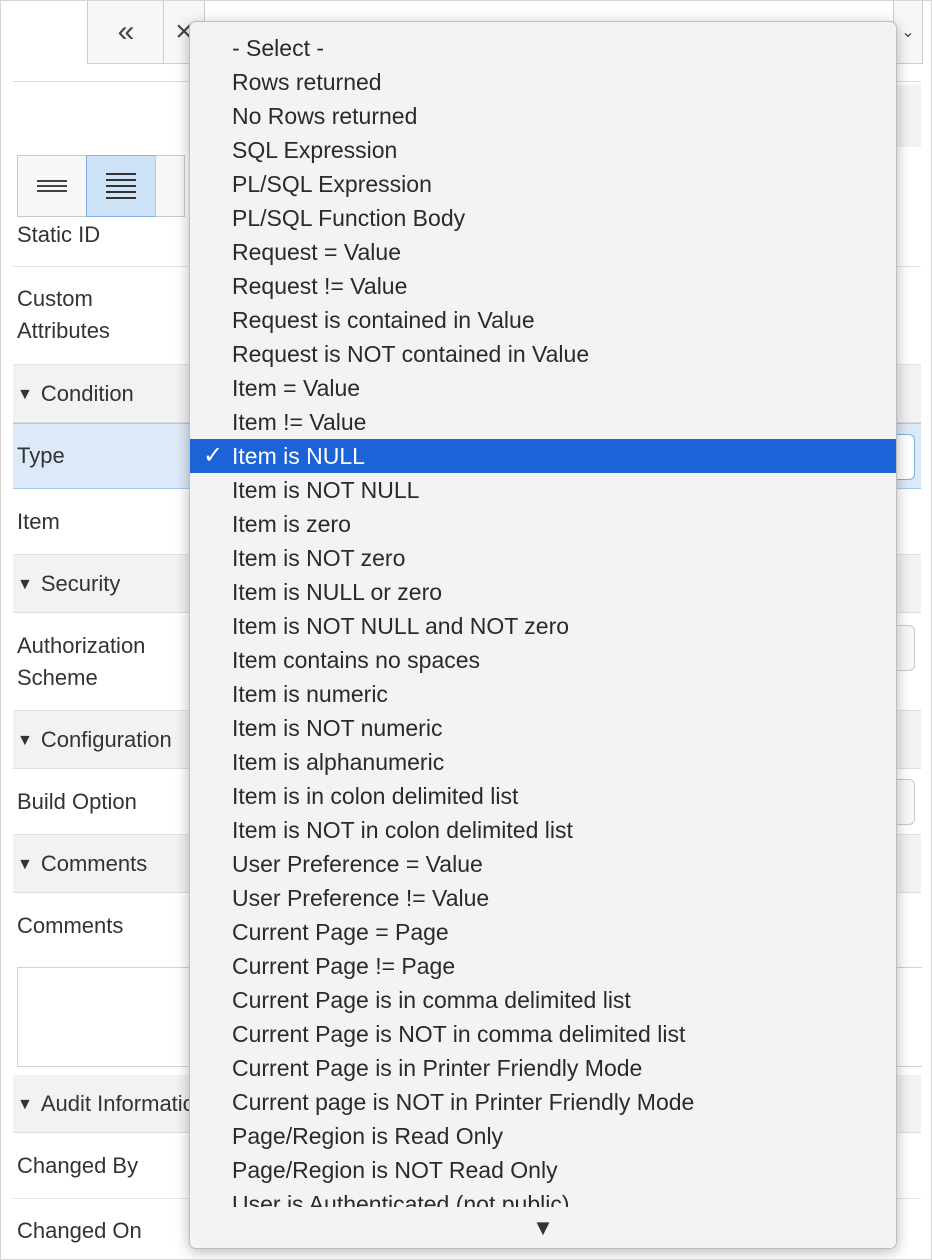  What do you see at coordinates (213, 455) in the screenshot?
I see `checkmark-icon: ✓` at bounding box center [213, 455].